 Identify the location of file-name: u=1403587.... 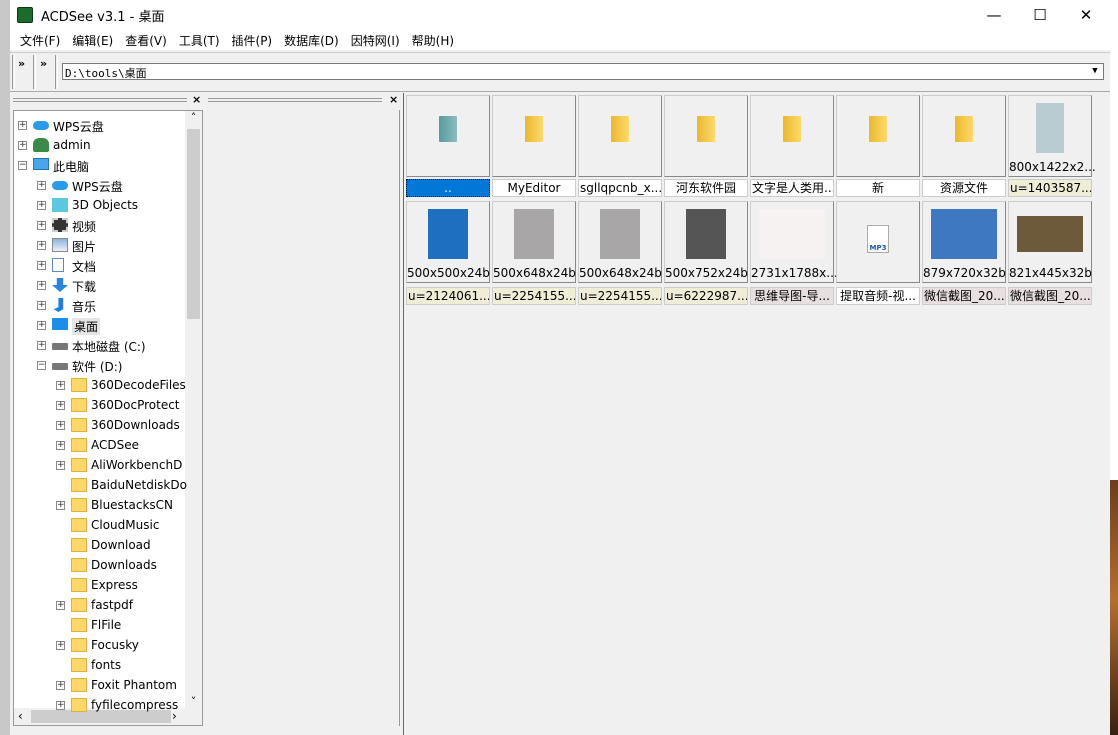
(1050, 188).